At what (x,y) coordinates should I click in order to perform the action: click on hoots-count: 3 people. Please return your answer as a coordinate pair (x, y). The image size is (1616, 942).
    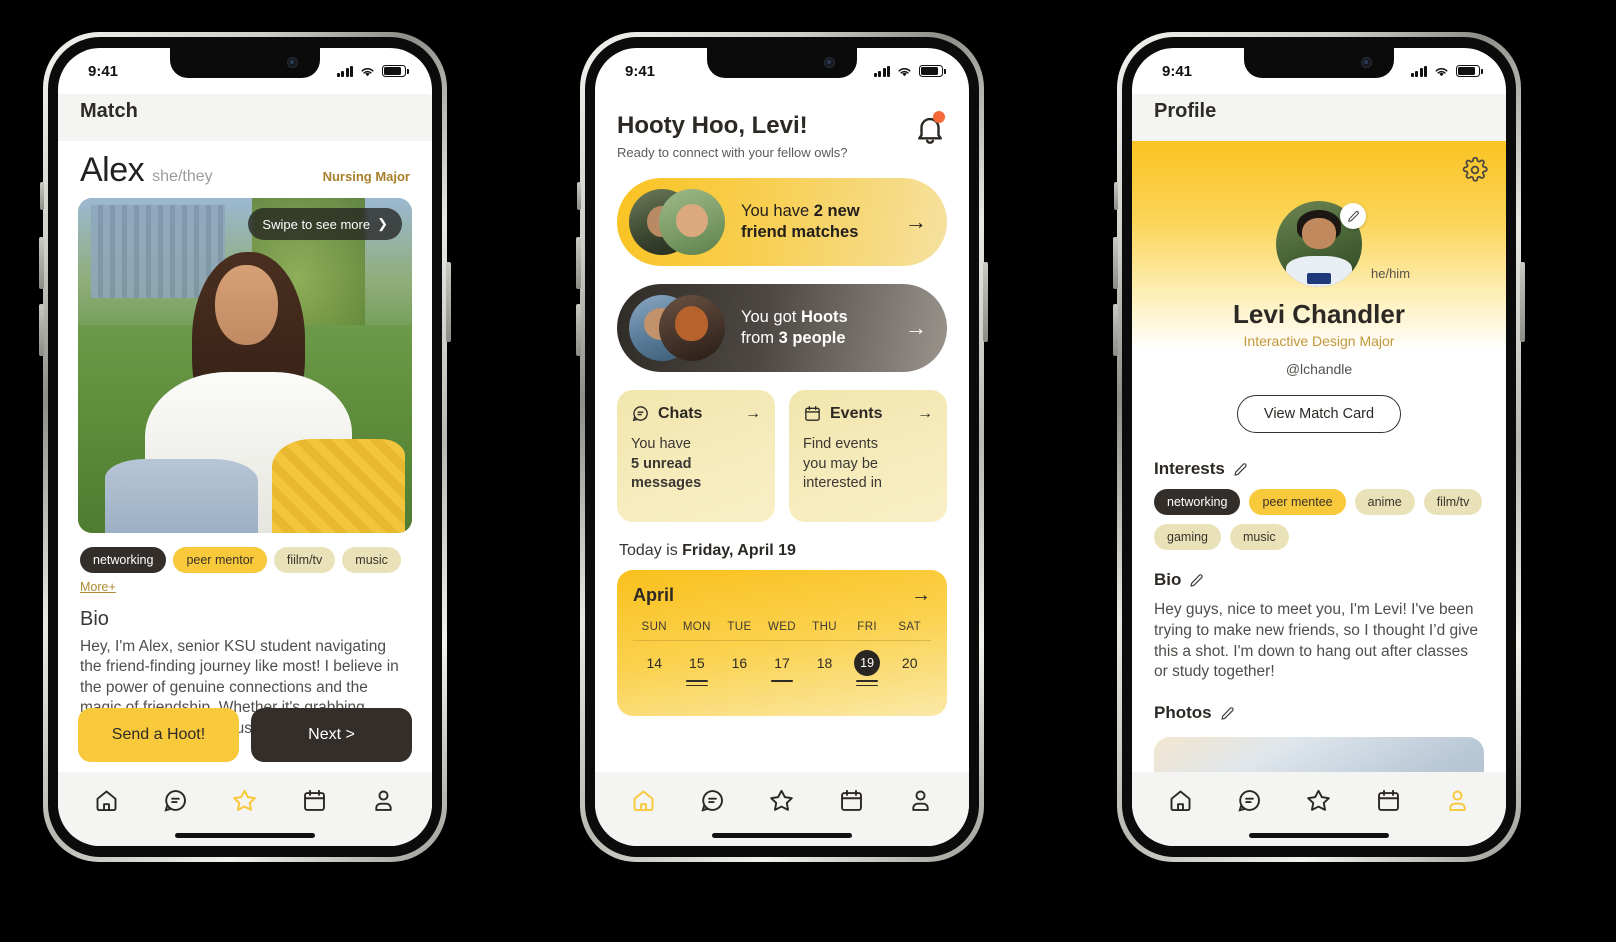
    Looking at the image, I should click on (812, 338).